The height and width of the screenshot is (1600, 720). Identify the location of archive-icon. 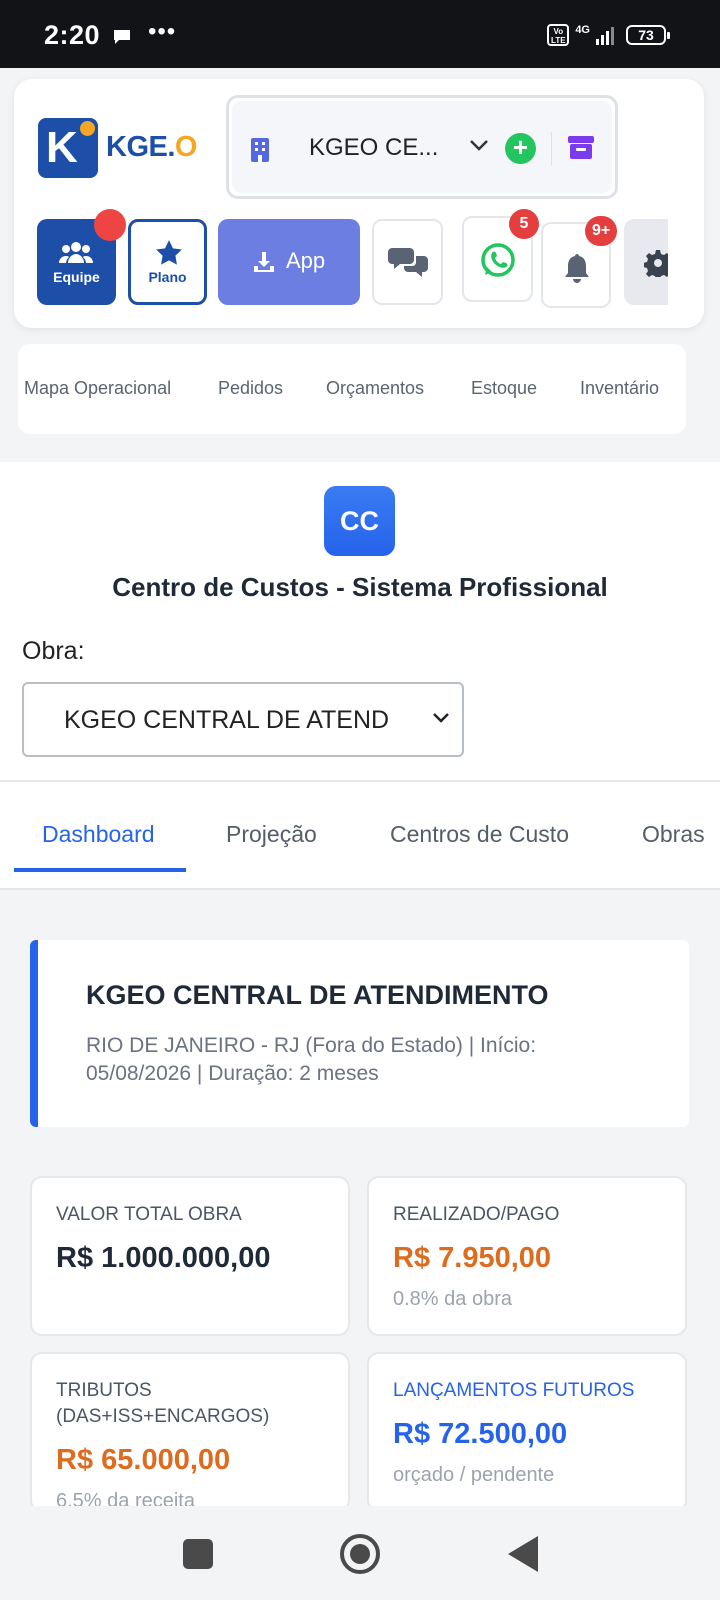
(581, 147).